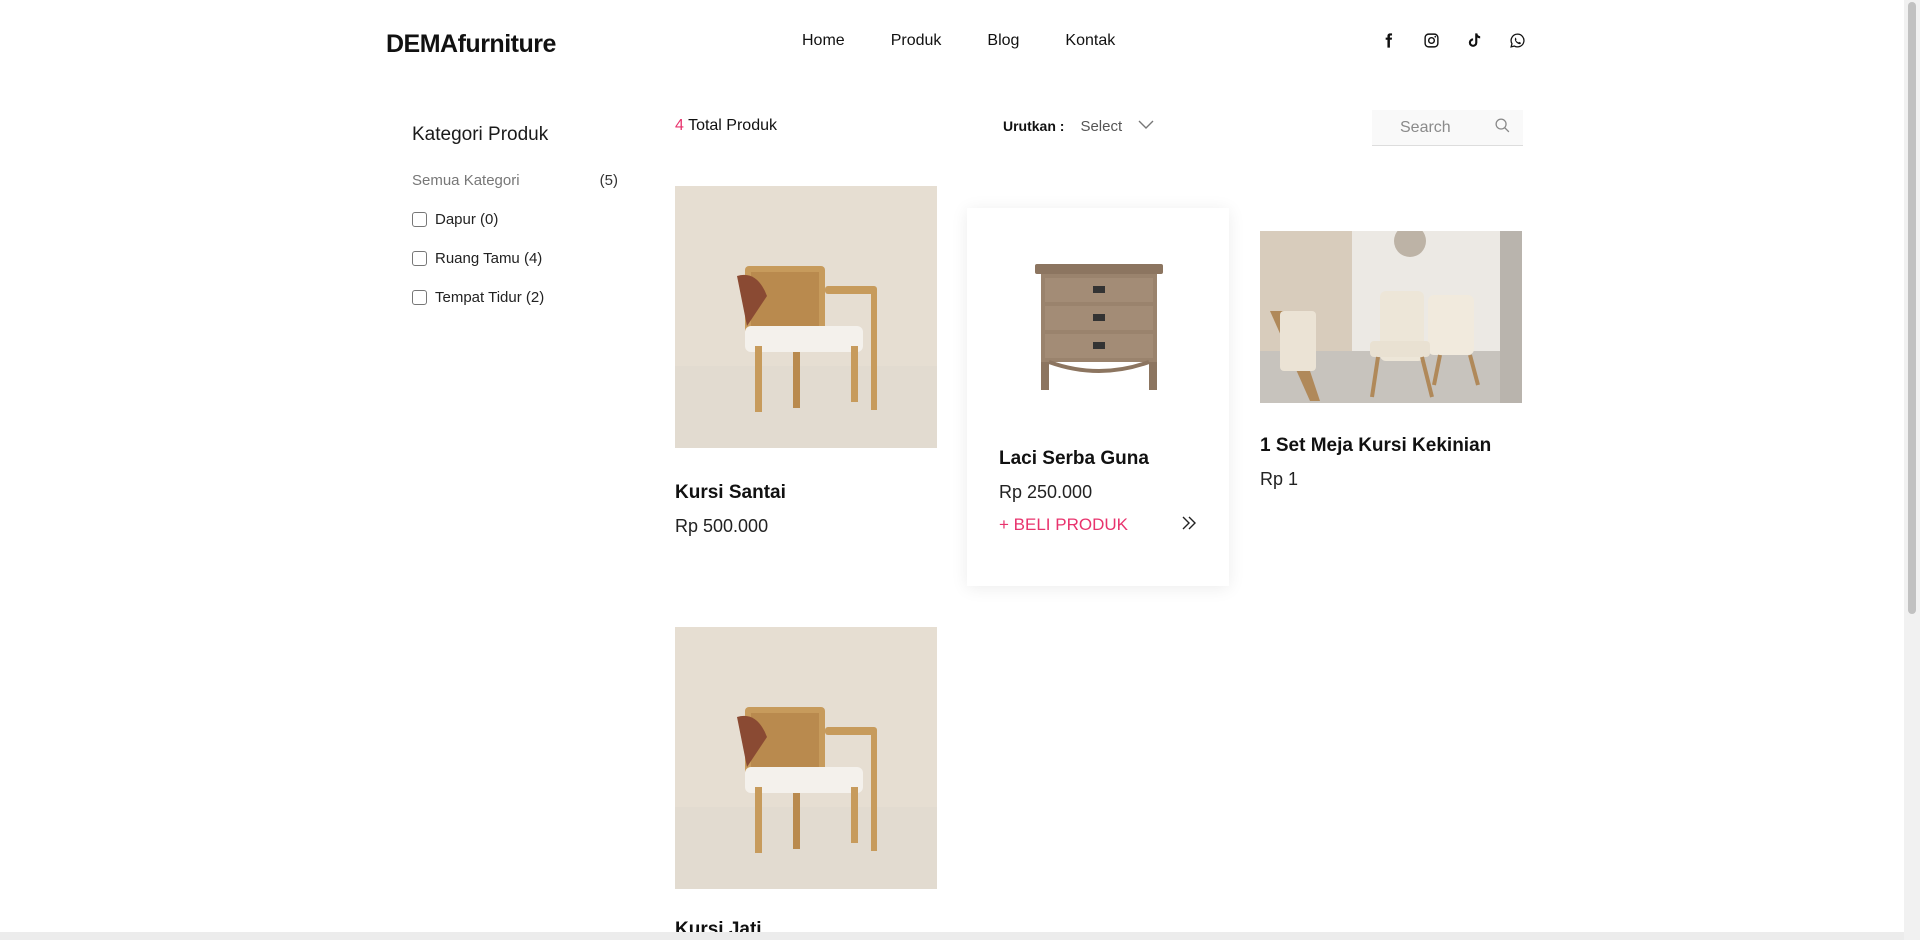  Describe the element at coordinates (1078, 126) in the screenshot. I see `sort-dropdown: Urutkan : Select` at that location.